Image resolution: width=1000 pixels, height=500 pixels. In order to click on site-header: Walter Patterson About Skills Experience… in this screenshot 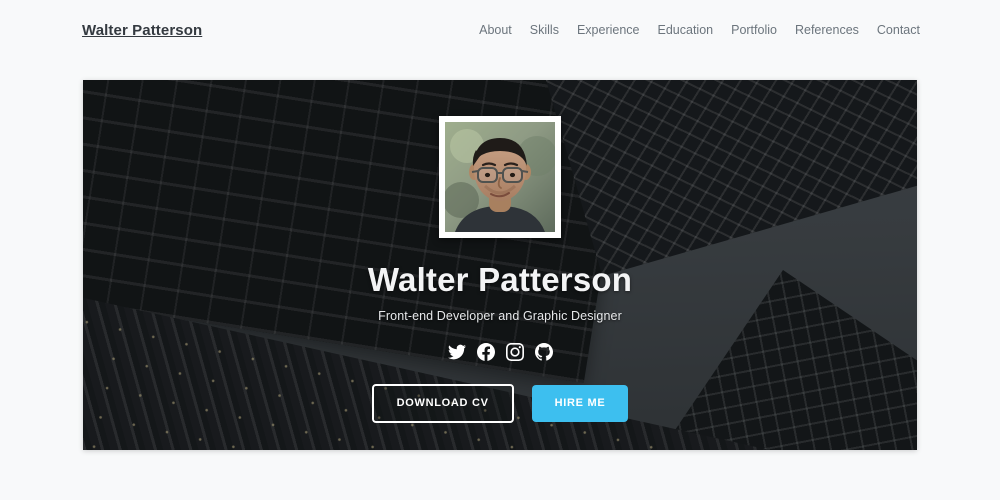, I will do `click(500, 30)`.